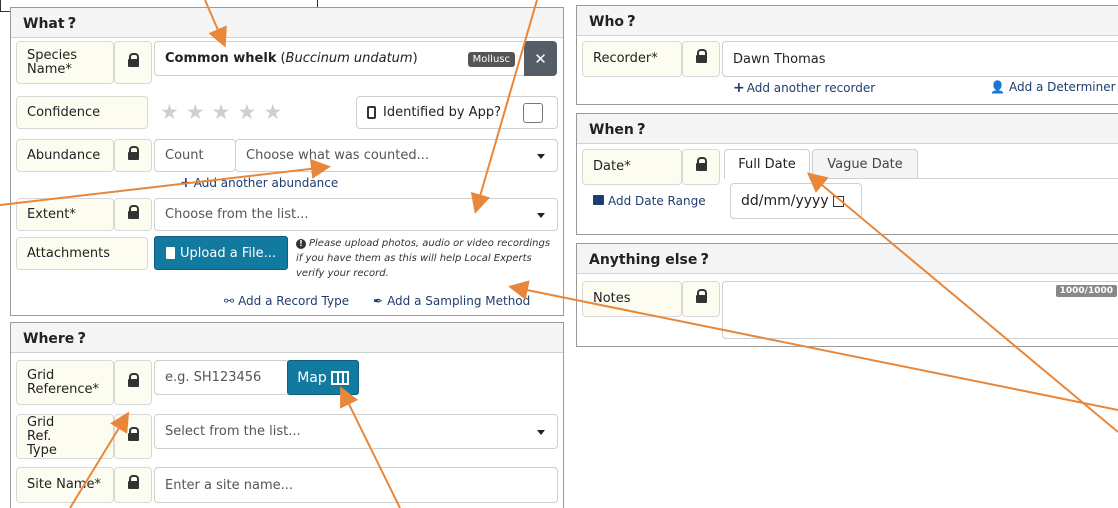  I want to click on anything-else-header: Anything else?, so click(847, 259).